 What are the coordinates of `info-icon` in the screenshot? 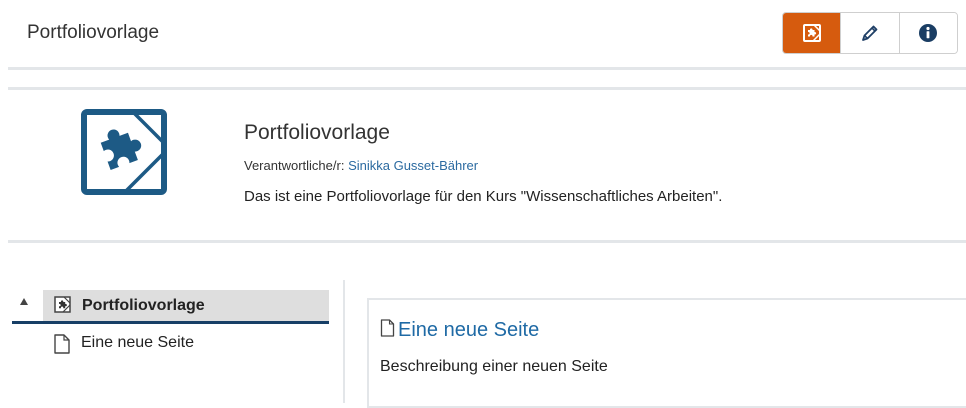 It's located at (928, 33).